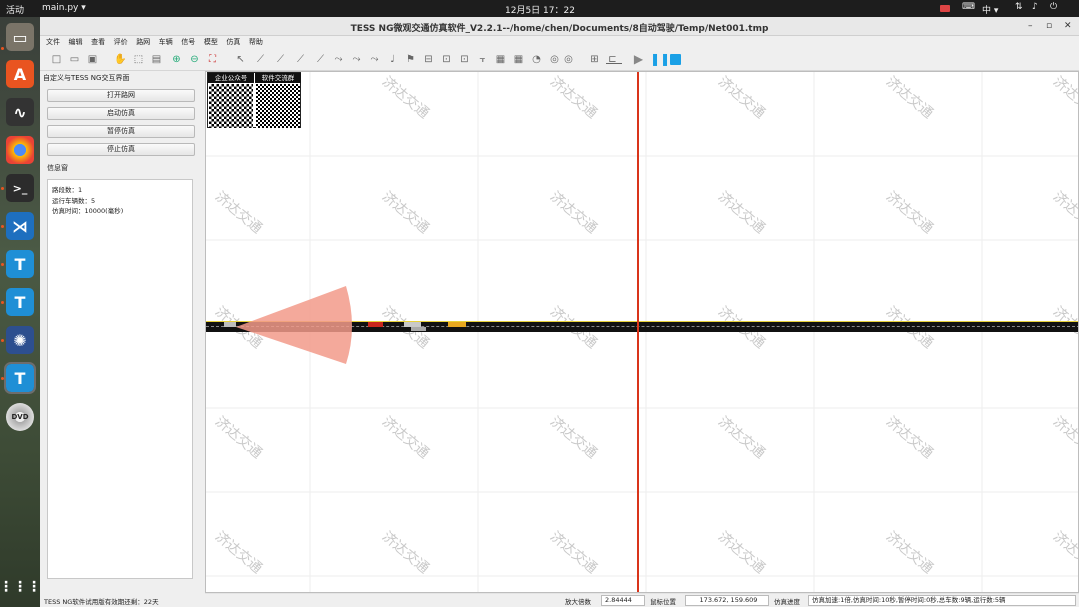 The image size is (1079, 607). Describe the element at coordinates (638, 59) in the screenshot. I see `play-icon: ▶` at that location.